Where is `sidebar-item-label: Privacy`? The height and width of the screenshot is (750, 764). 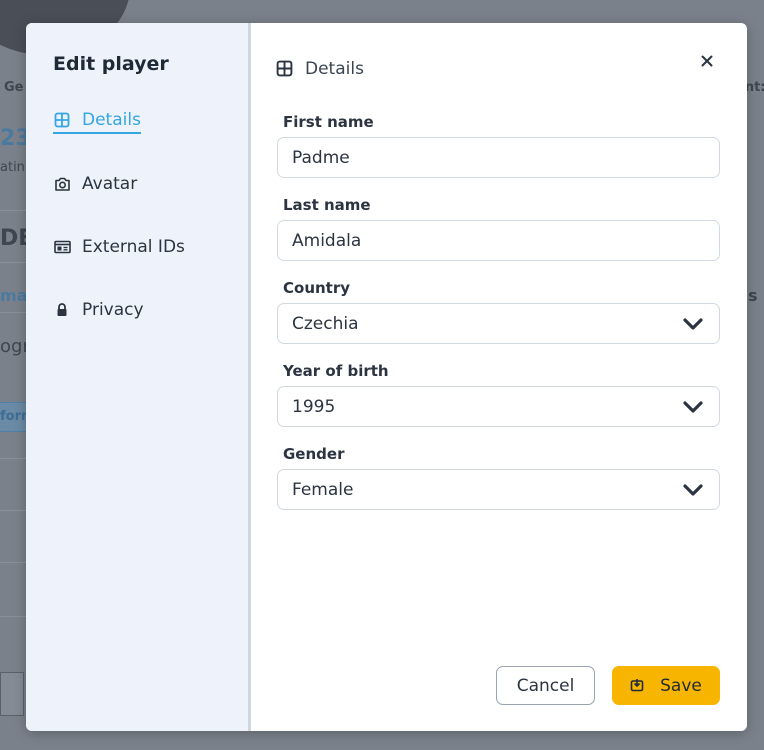
sidebar-item-label: Privacy is located at coordinates (113, 309).